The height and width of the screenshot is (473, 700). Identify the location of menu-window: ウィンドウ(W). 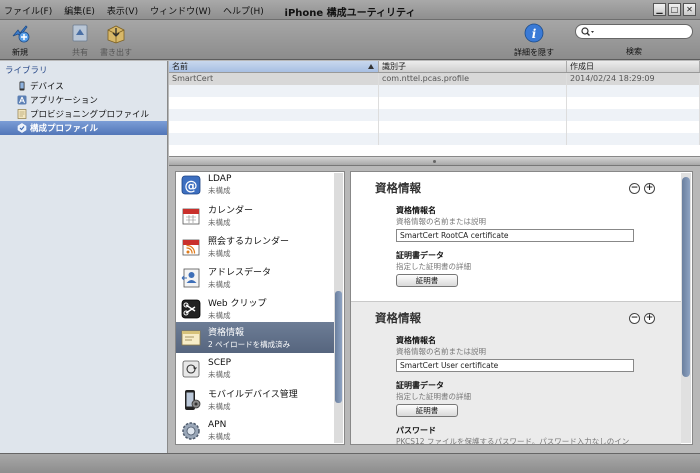
(180, 10).